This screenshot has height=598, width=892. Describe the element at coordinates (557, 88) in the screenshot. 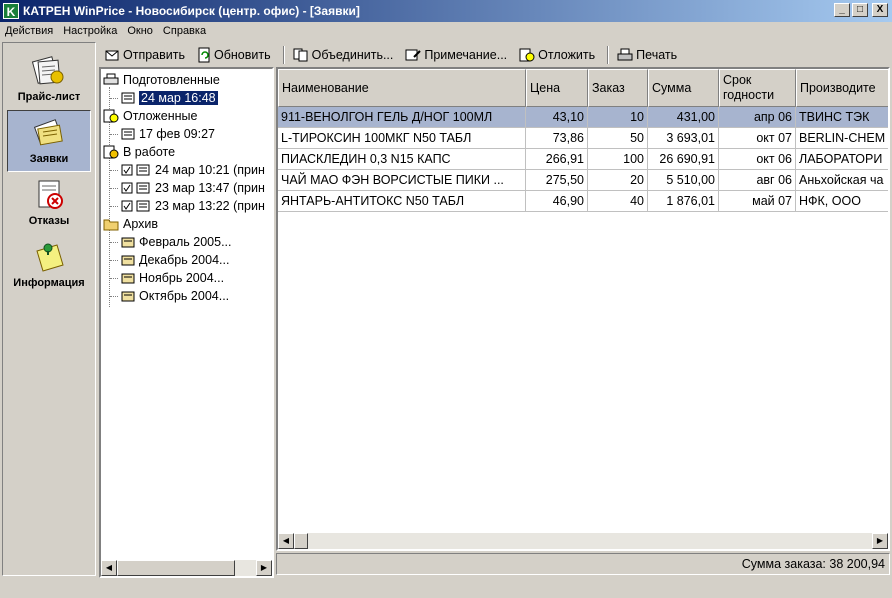

I see `column-header-price: Цена` at that location.